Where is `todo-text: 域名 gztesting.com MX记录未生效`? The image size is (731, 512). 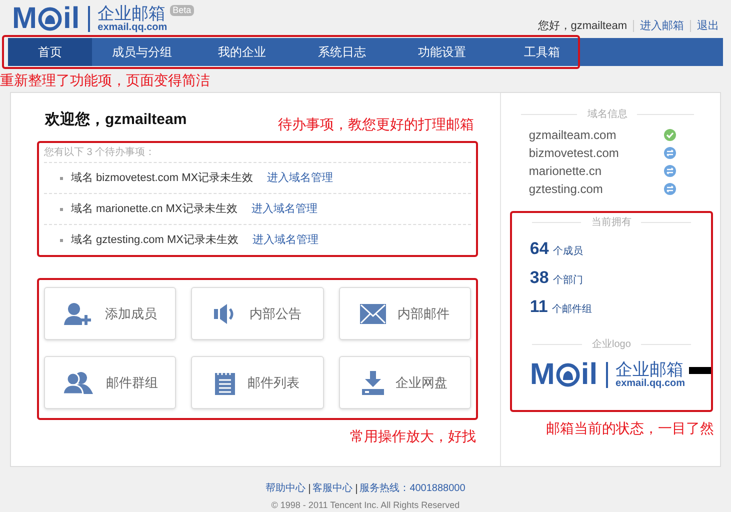 todo-text: 域名 gztesting.com MX记录未生效 is located at coordinates (154, 240).